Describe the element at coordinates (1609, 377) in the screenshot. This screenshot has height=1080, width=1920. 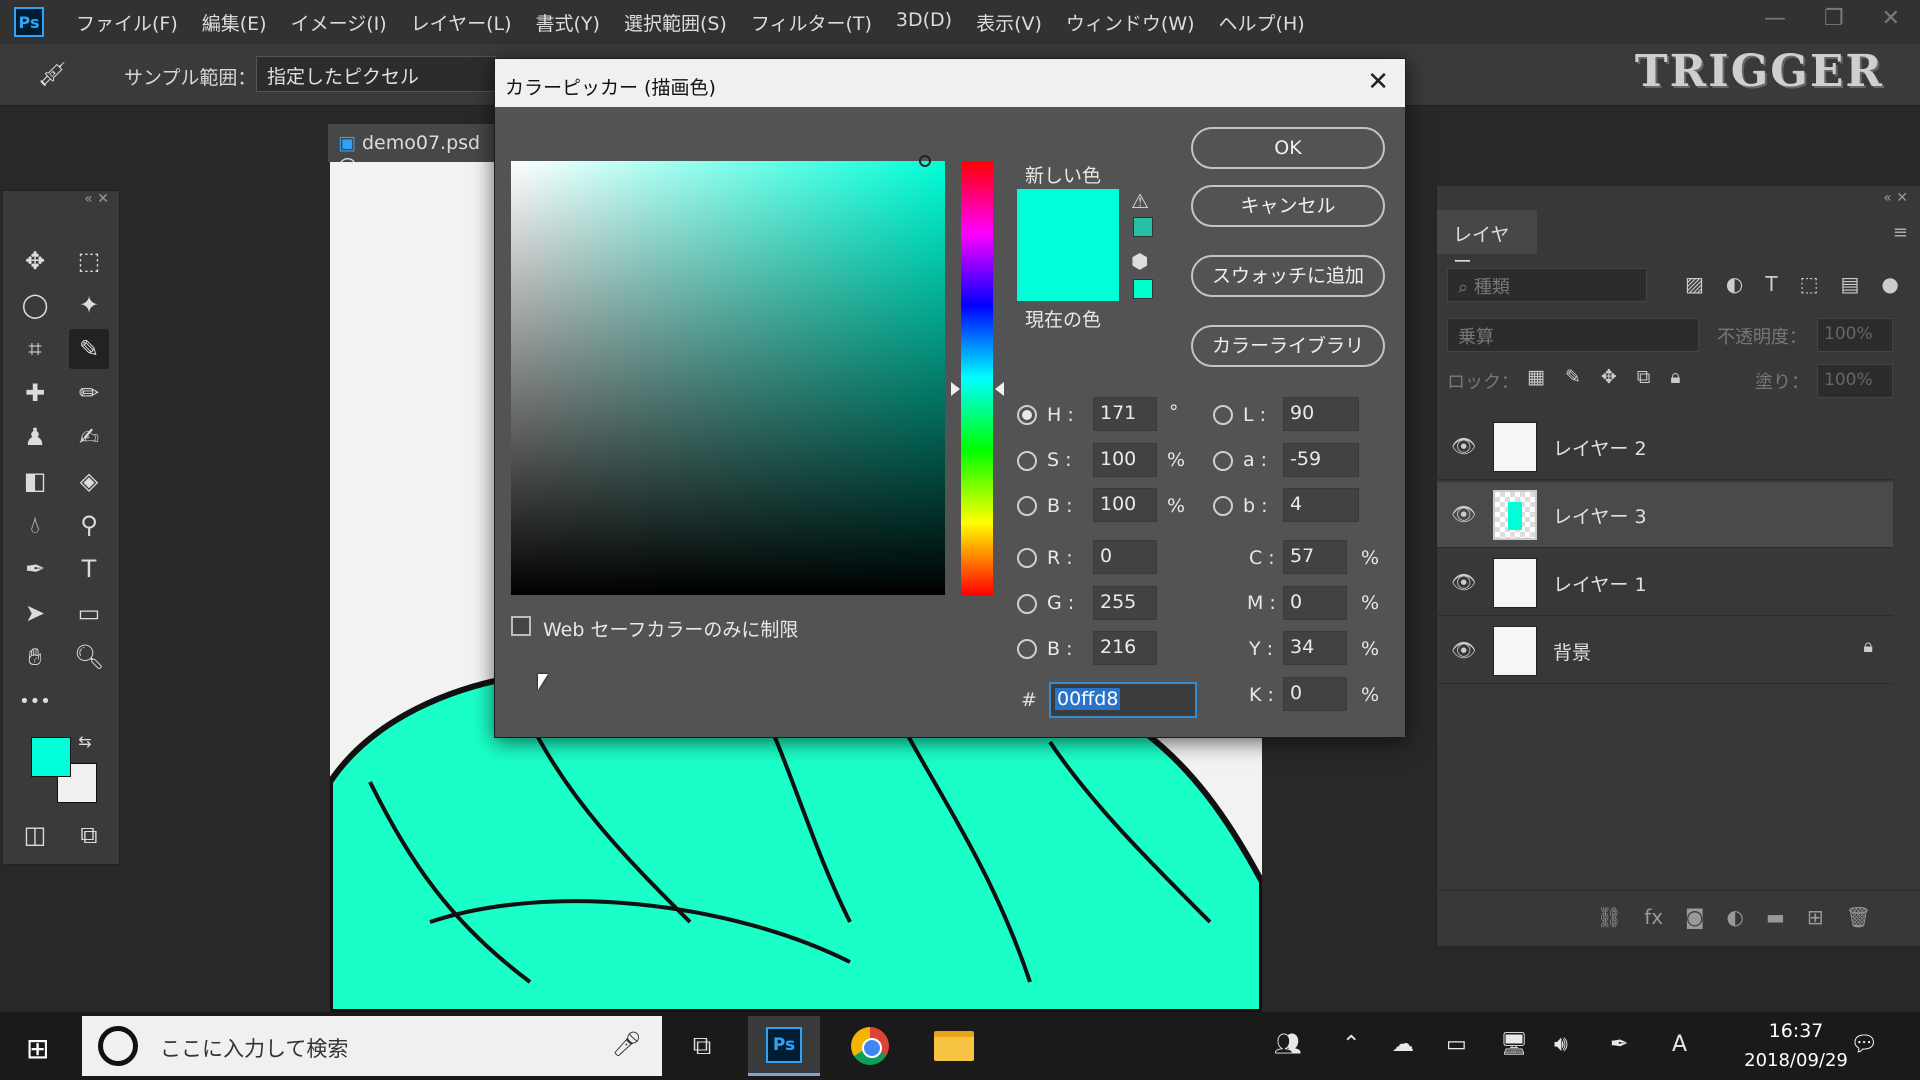
I see `lock-position-icon: ✥` at that location.